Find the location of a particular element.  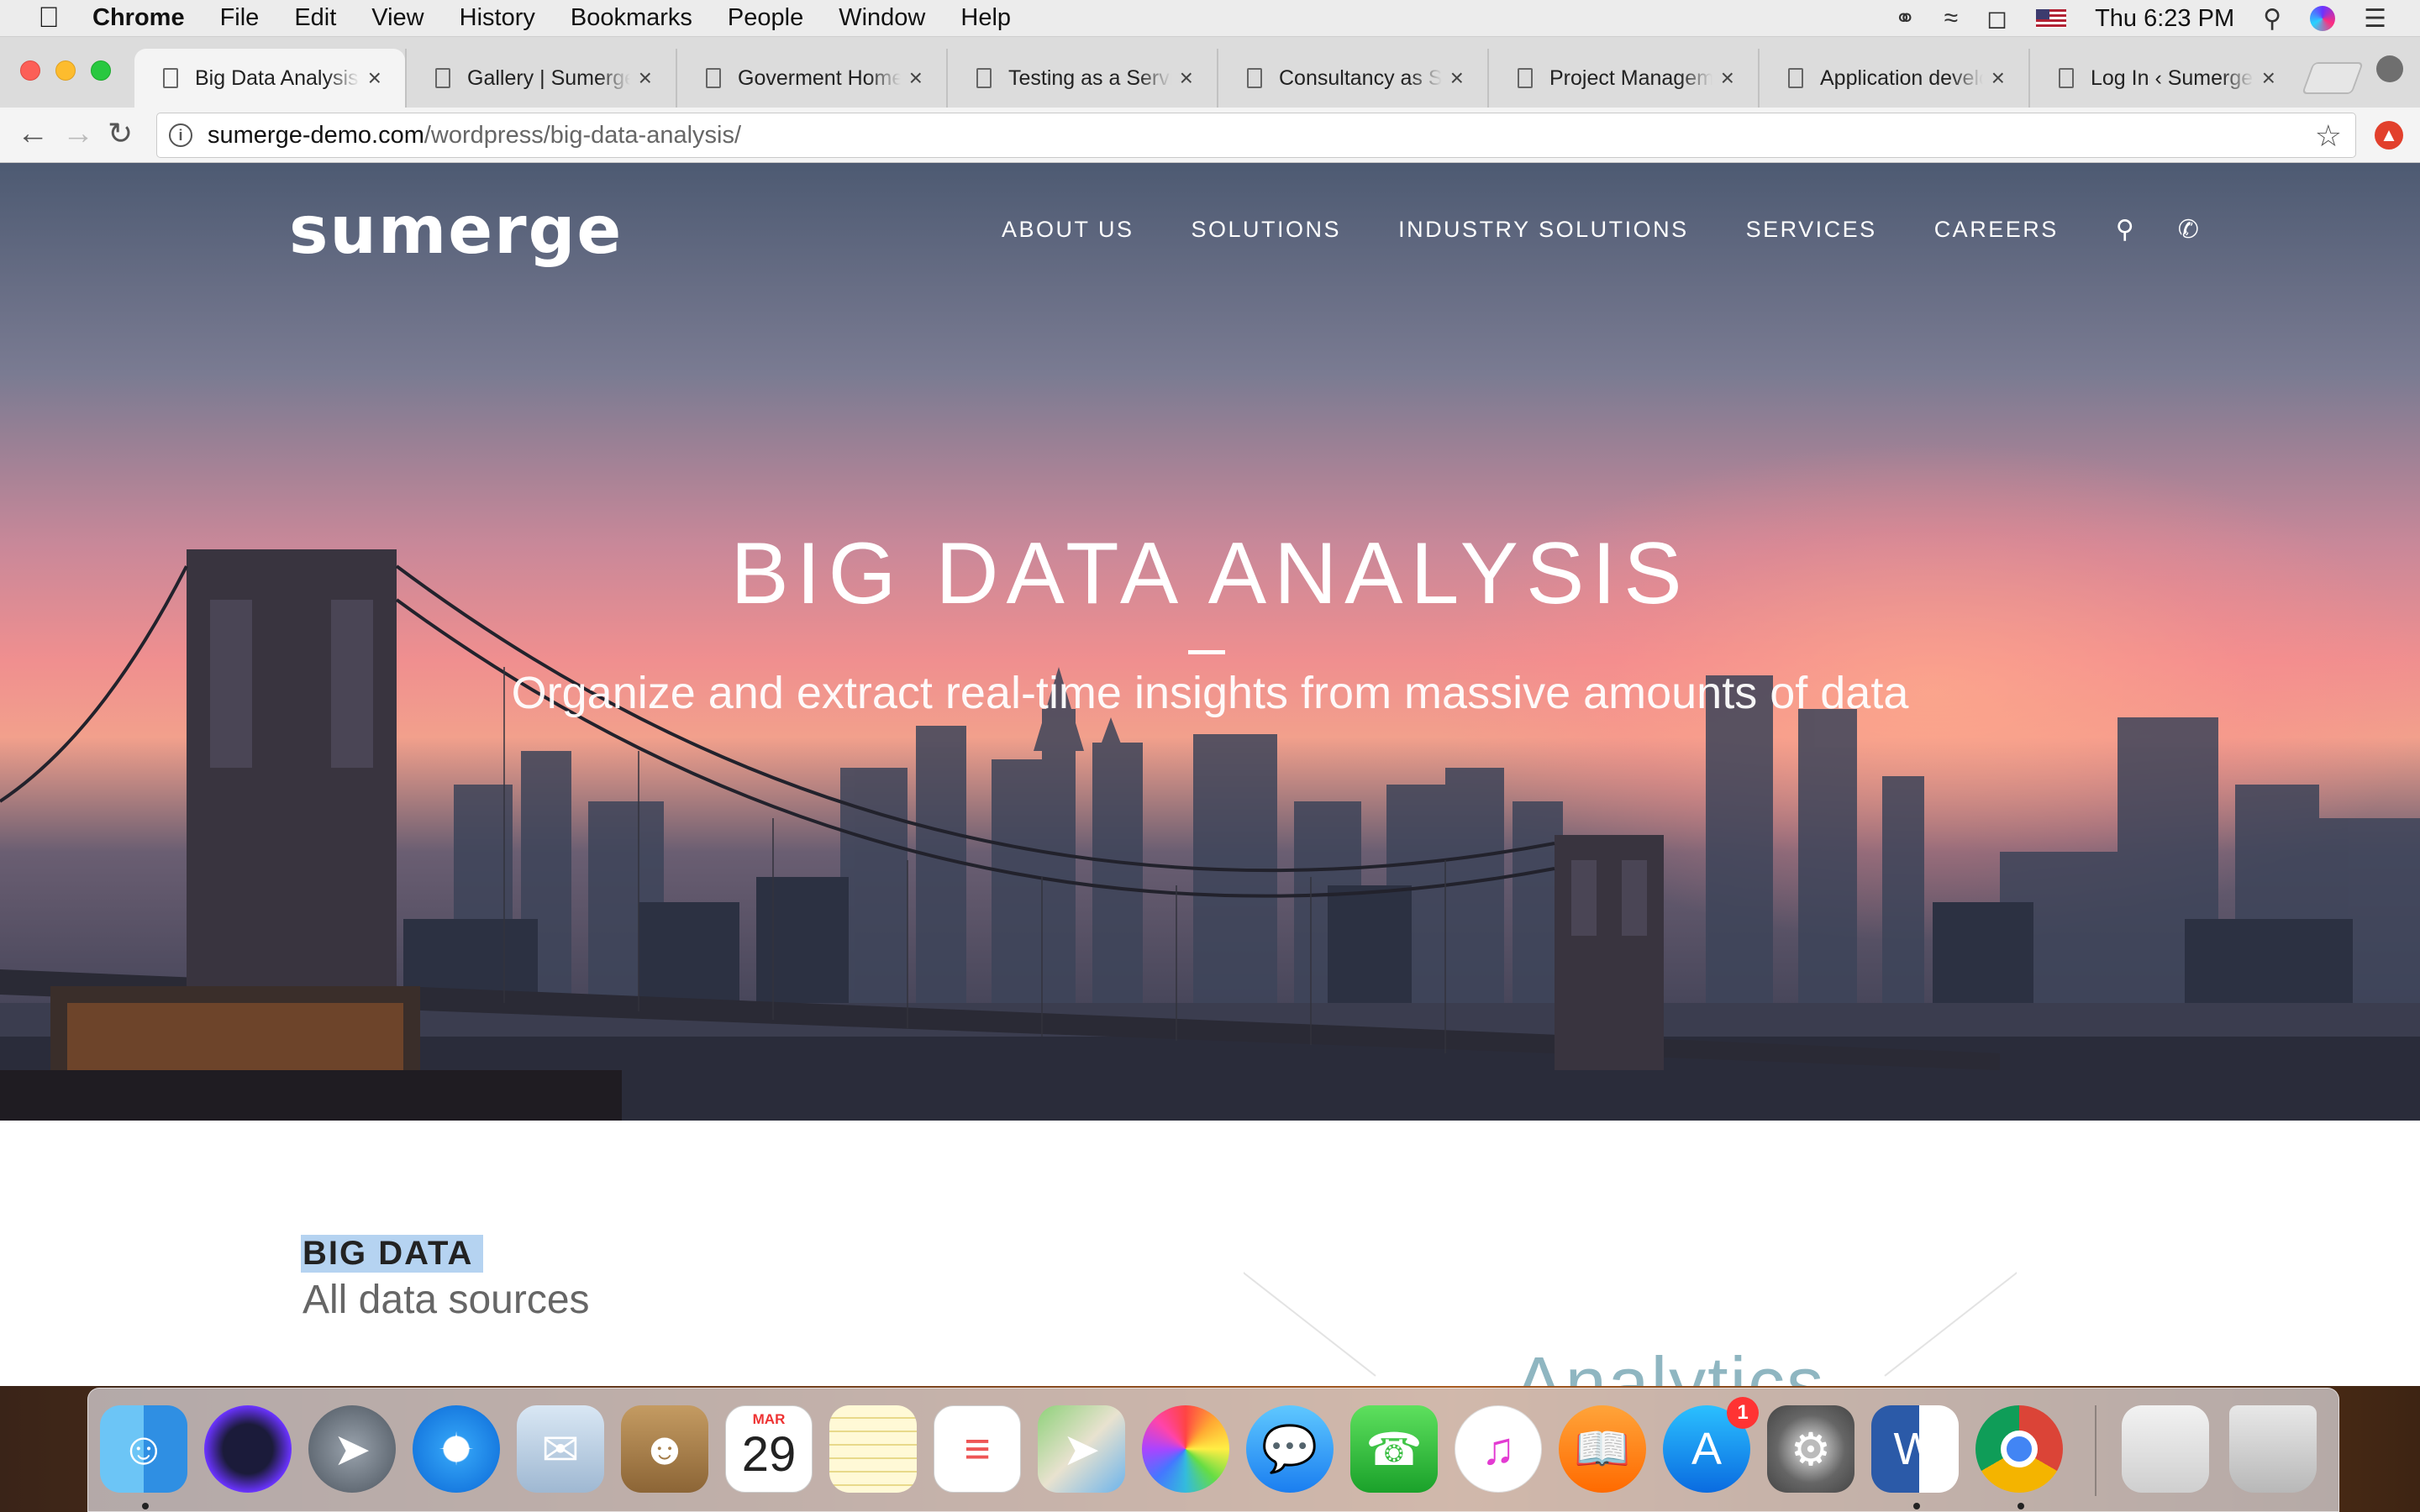

safari-icon: ✦ is located at coordinates (456, 1449).